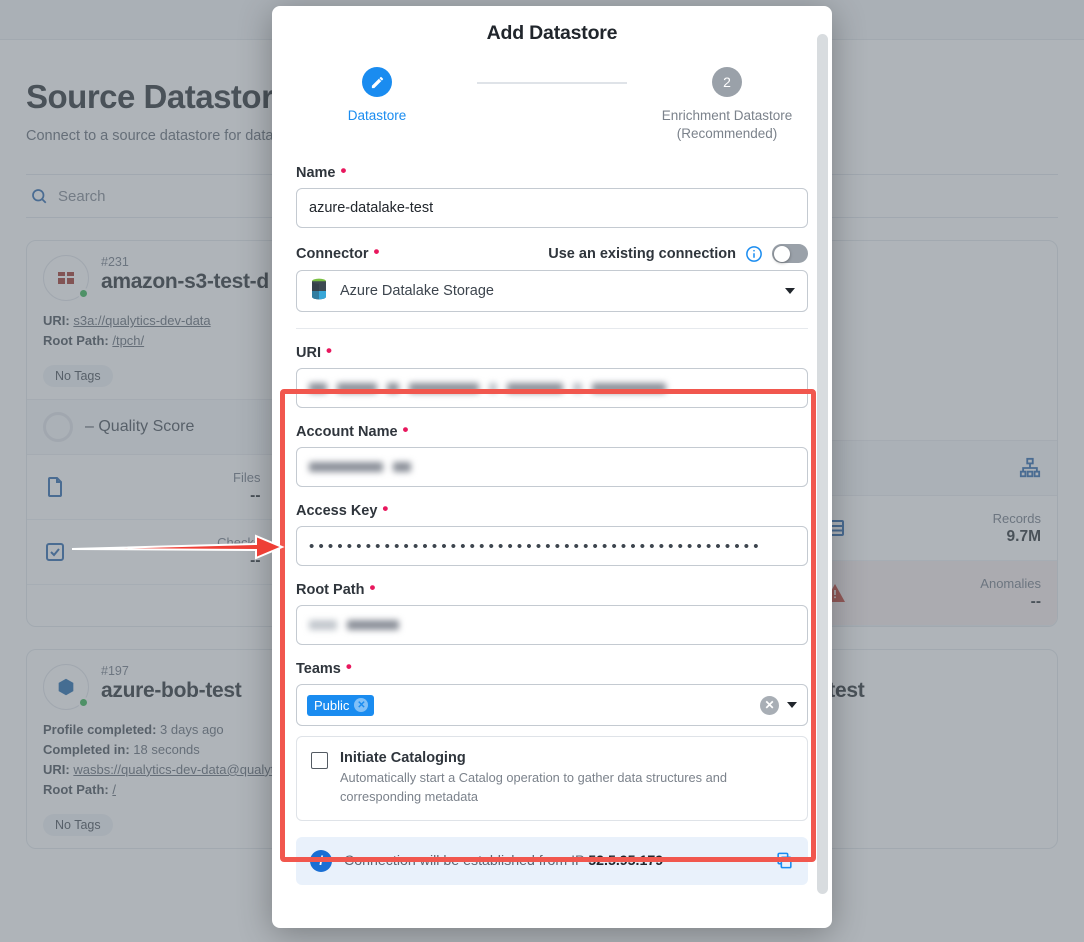  Describe the element at coordinates (178, 547) in the screenshot. I see `arrow-annotation` at that location.